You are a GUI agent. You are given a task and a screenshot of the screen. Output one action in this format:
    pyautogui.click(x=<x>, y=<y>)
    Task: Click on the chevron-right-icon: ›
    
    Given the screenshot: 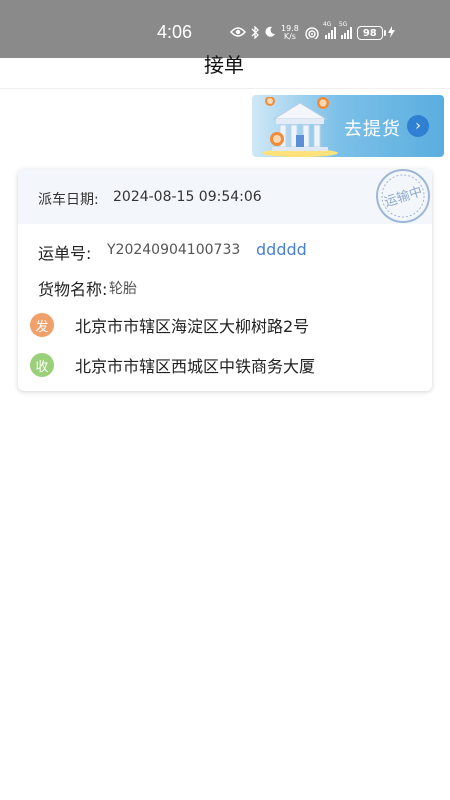 What is the action you would take?
    pyautogui.click(x=418, y=126)
    